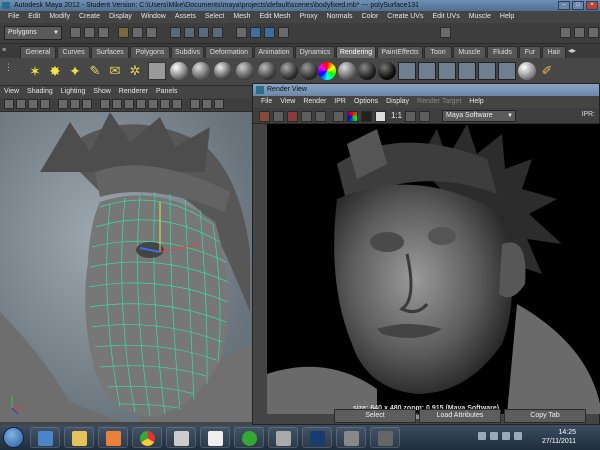 The image size is (600, 450). What do you see at coordinates (572, 50) in the screenshot?
I see `shelf-scroll-icon: ◂▸` at bounding box center [572, 50].